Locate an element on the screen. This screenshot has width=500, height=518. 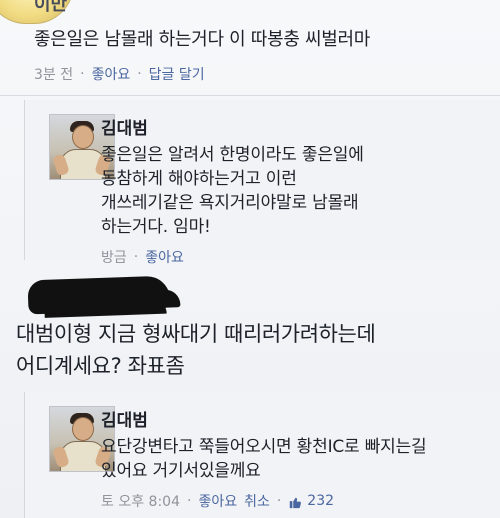
reply-line: 좋은일은 알려서 한명이라도 좋은일에 is located at coordinates (232, 155).